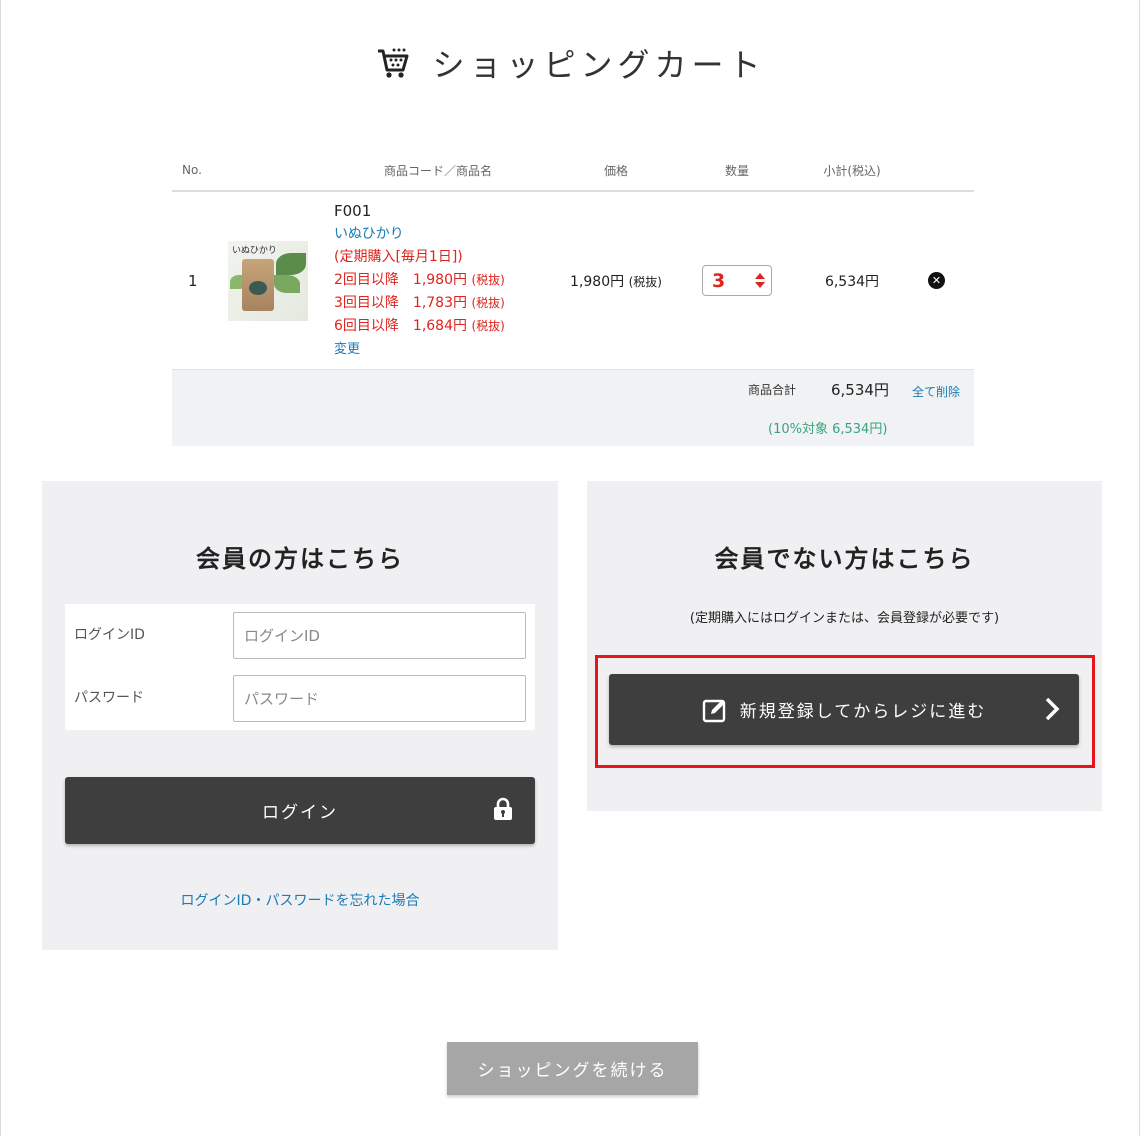 This screenshot has height=1136, width=1140. I want to click on quantity-value: 3, so click(719, 280).